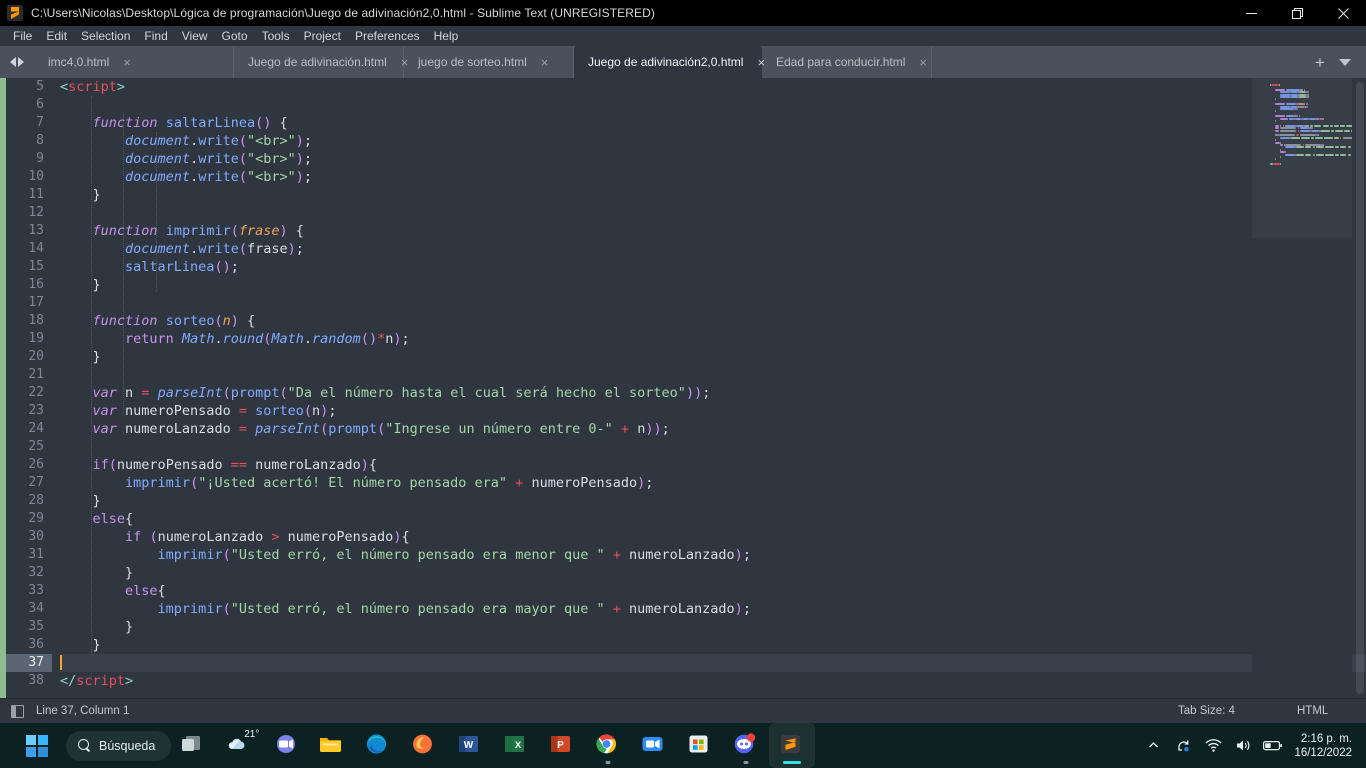 This screenshot has height=768, width=1366. I want to click on taskbar-item-microsoft-store, so click(700, 745).